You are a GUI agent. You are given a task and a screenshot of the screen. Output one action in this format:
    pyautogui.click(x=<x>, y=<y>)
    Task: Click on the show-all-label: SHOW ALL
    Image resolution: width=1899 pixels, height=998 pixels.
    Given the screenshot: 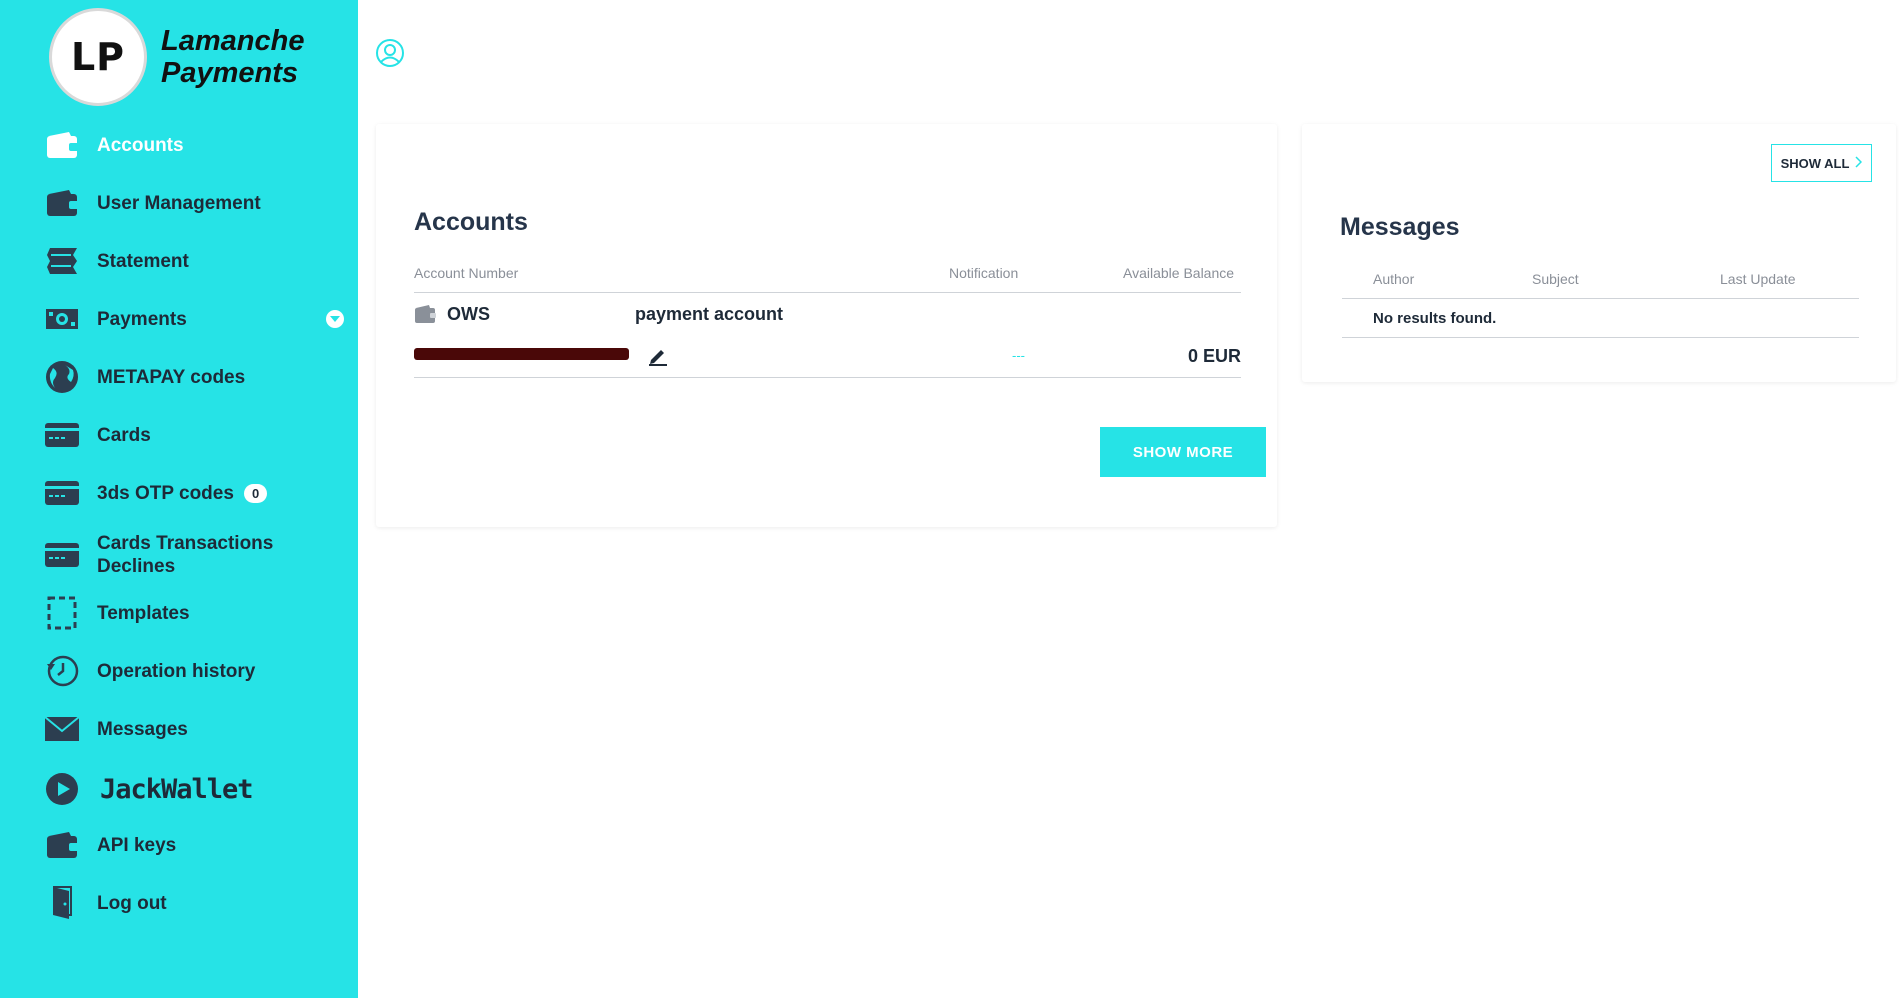 What is the action you would take?
    pyautogui.click(x=1815, y=163)
    